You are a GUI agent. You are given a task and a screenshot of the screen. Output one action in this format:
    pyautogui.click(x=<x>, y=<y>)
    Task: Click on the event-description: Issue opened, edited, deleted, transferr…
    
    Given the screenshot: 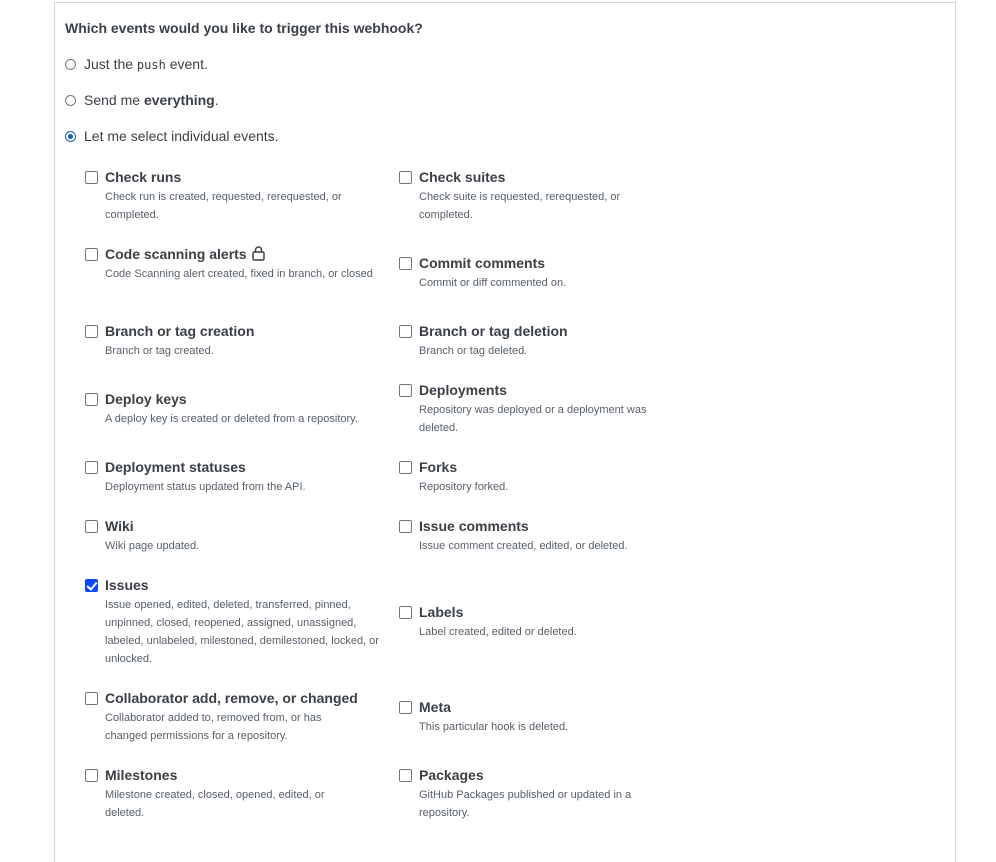 What is the action you would take?
    pyautogui.click(x=242, y=632)
    